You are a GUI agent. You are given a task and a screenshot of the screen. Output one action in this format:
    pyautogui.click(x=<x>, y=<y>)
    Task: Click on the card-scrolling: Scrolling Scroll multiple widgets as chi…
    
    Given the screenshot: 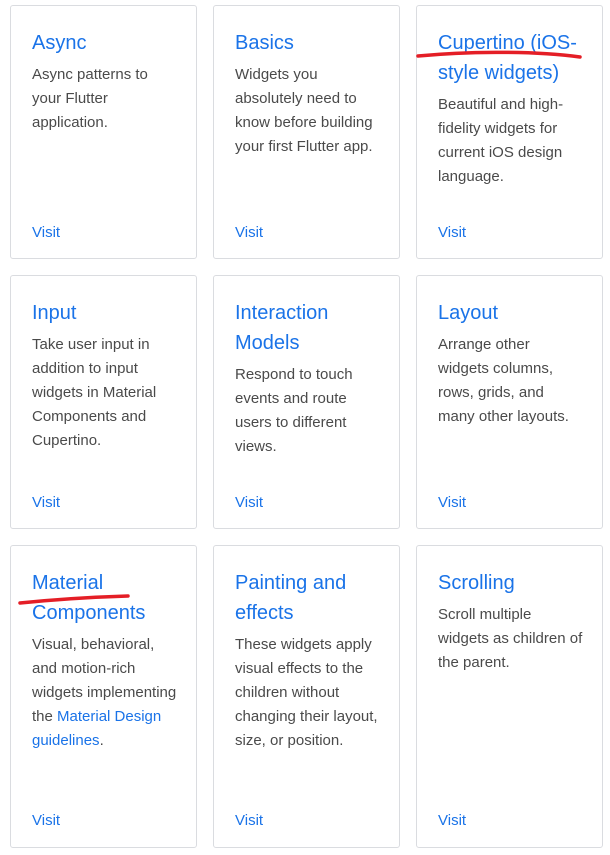 What is the action you would take?
    pyautogui.click(x=509, y=696)
    